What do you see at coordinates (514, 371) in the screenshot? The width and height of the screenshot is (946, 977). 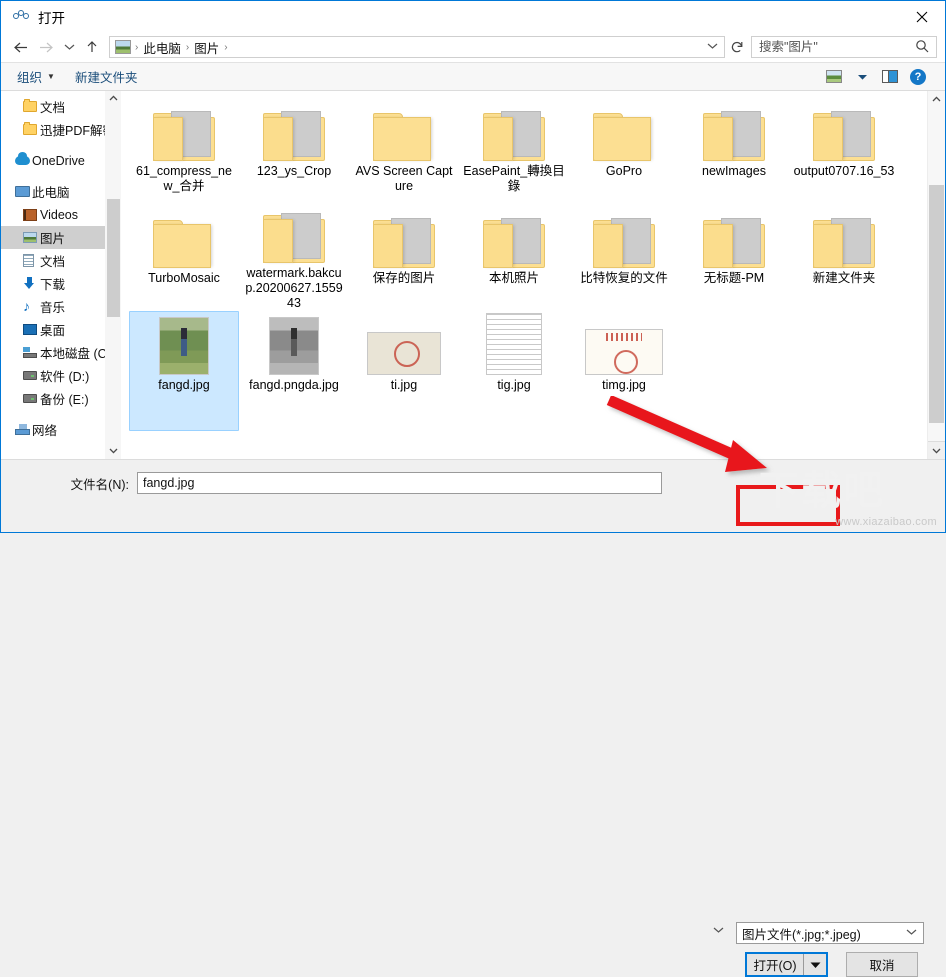 I see `file-item: tig.jpg` at bounding box center [514, 371].